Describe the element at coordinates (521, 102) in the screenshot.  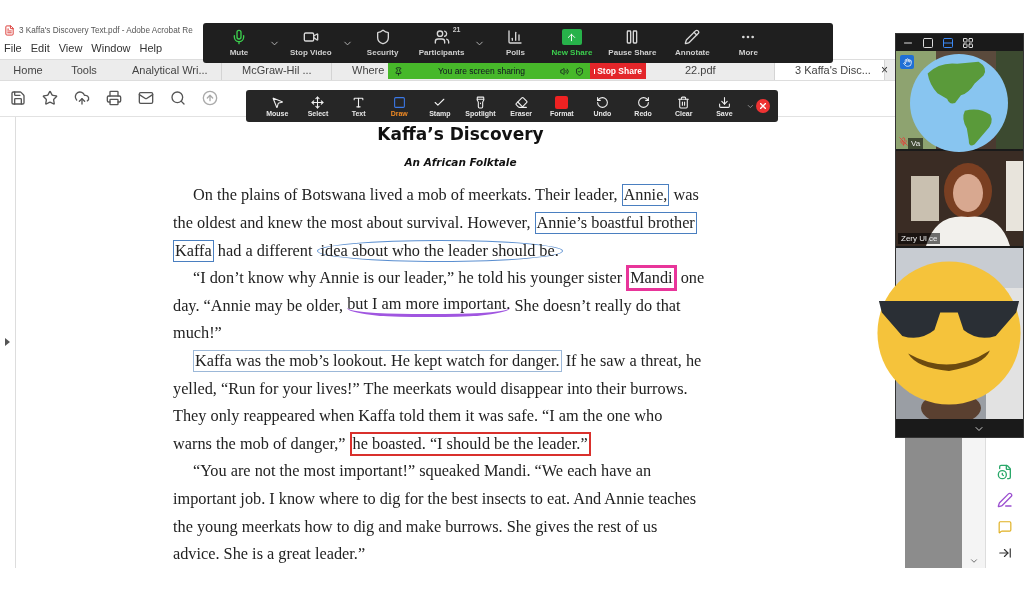
I see `eraser-icon` at that location.